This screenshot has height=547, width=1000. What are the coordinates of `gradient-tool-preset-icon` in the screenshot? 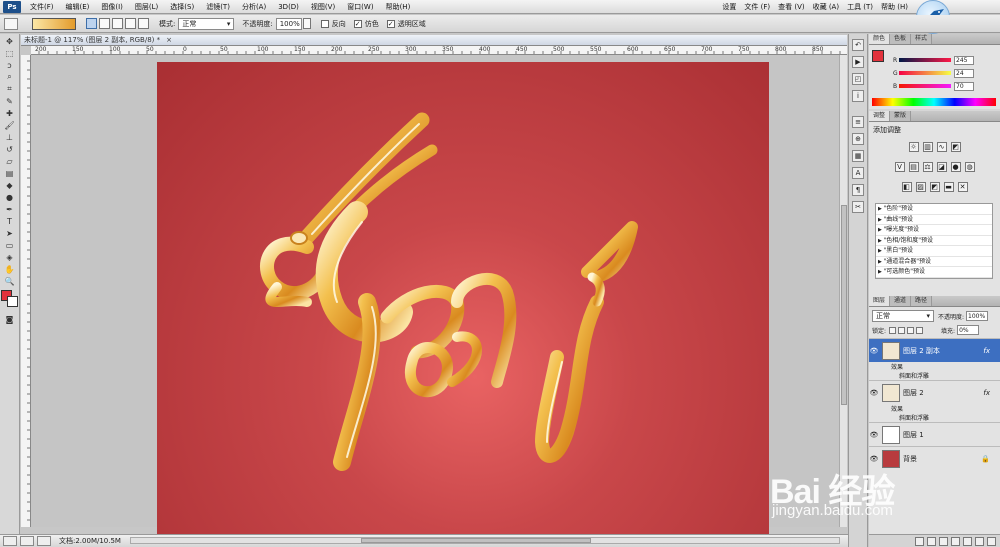 It's located at (11, 23).